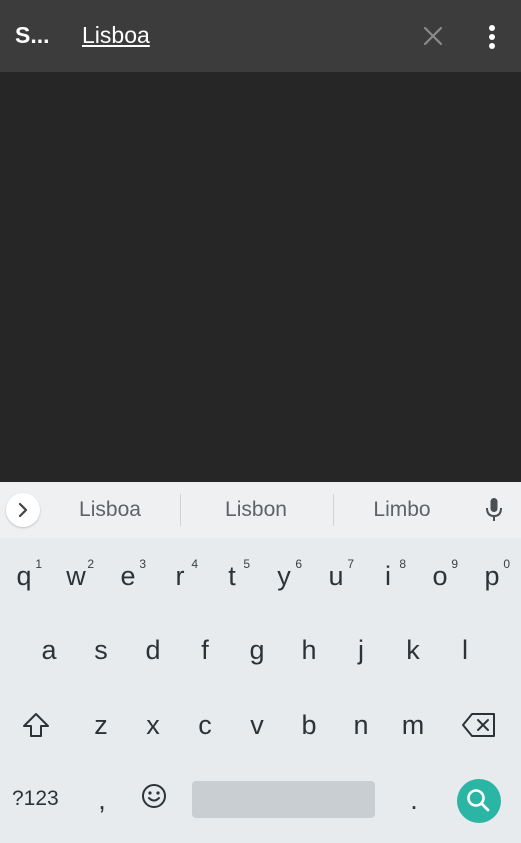 The height and width of the screenshot is (843, 521). What do you see at coordinates (35, 799) in the screenshot?
I see `symbols-key: ?123` at bounding box center [35, 799].